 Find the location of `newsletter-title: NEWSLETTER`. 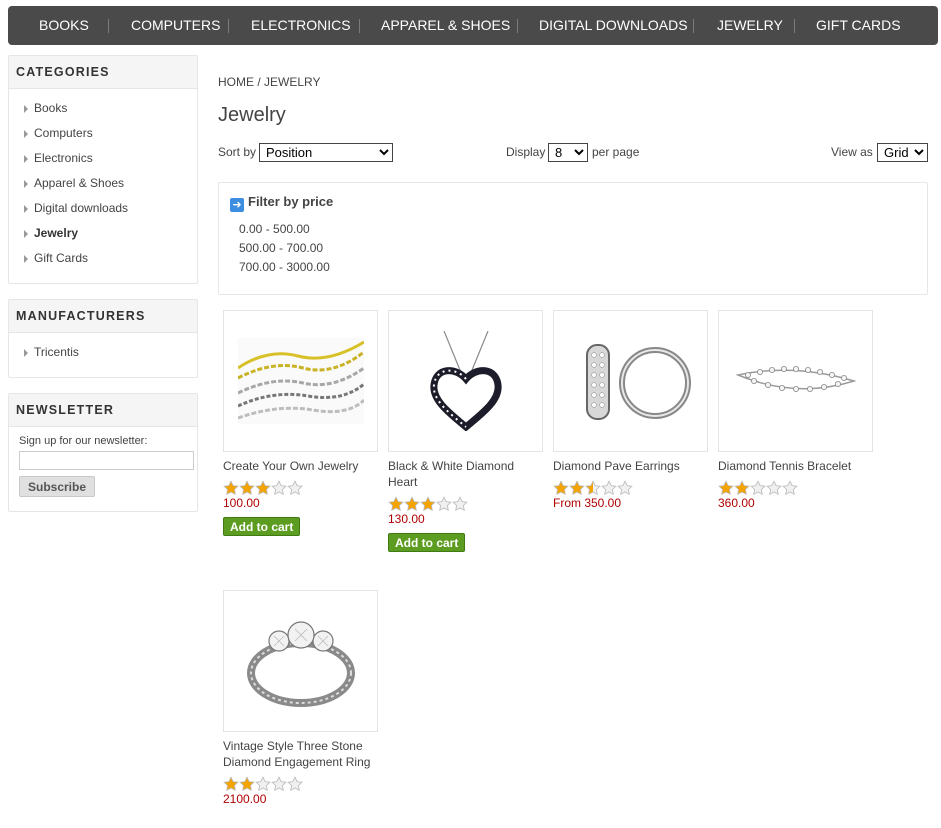

newsletter-title: NEWSLETTER is located at coordinates (103, 410).